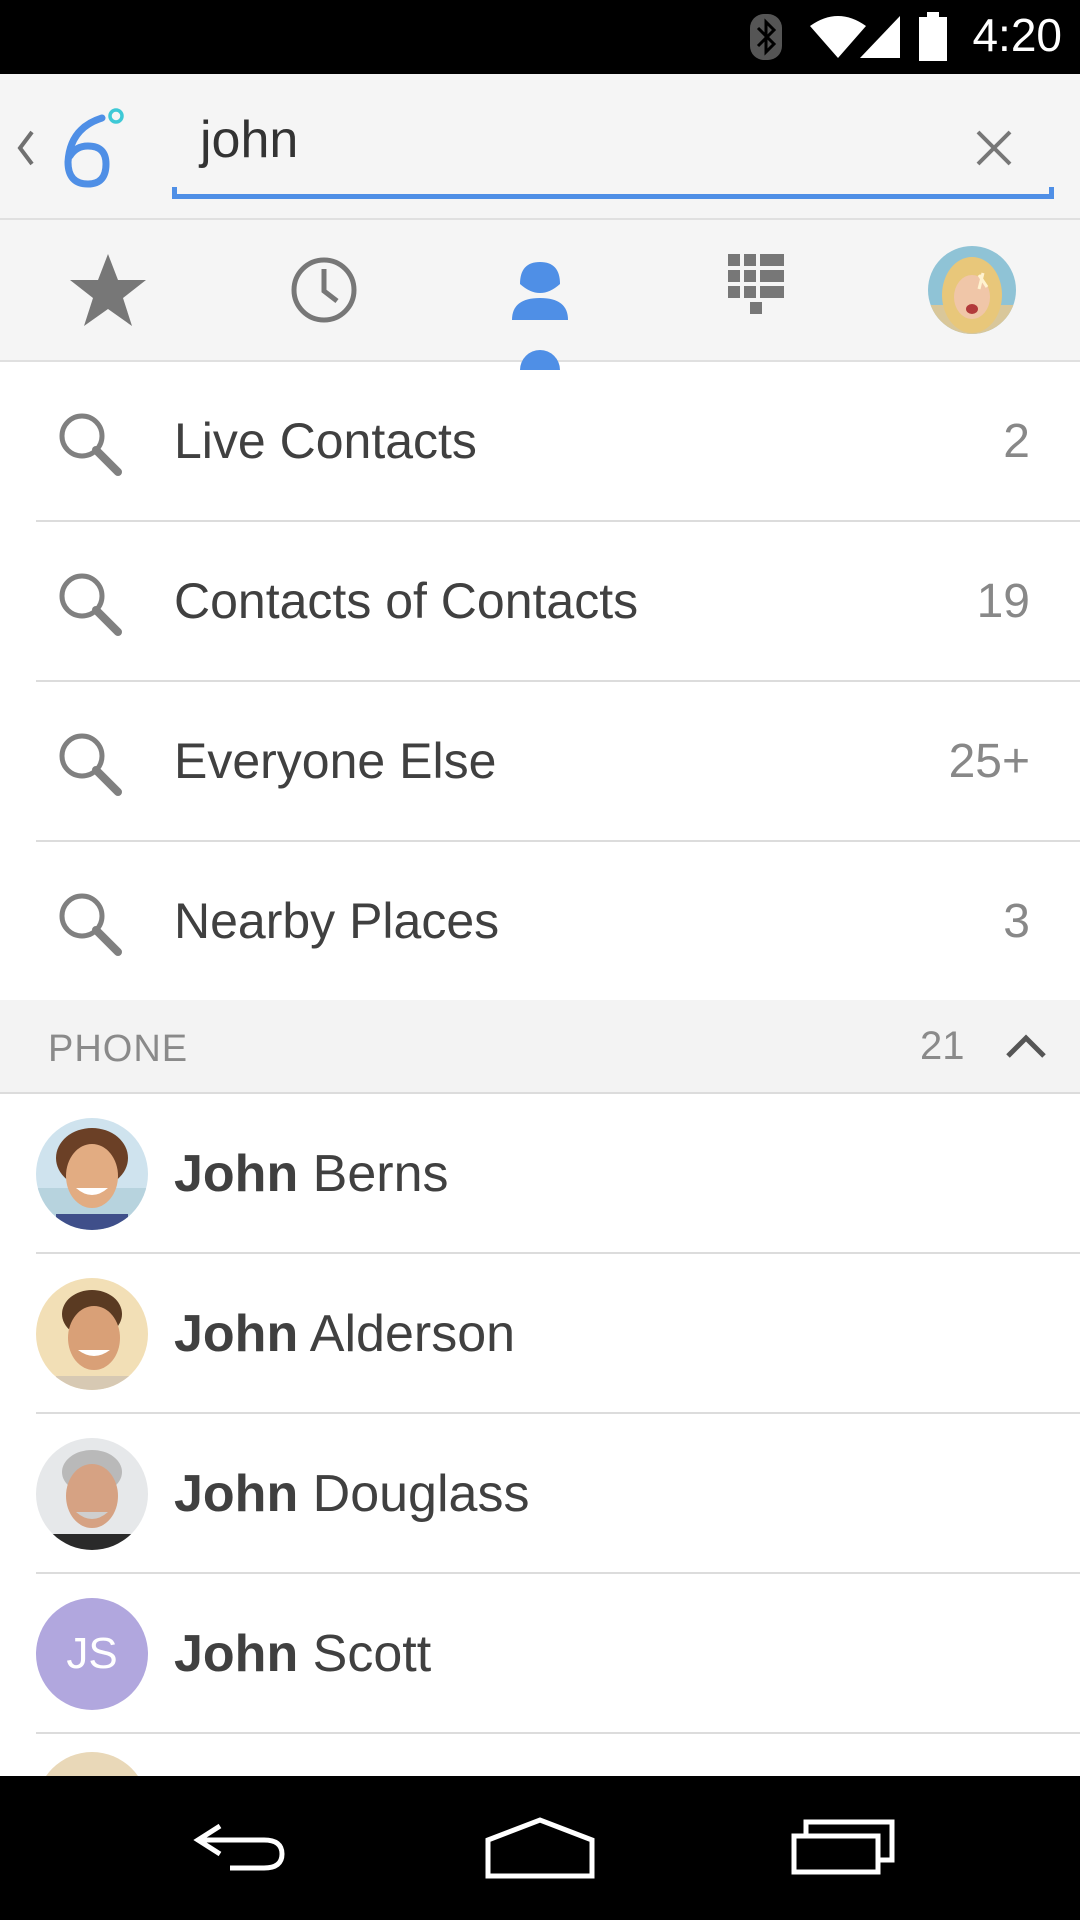 The height and width of the screenshot is (1920, 1080). Describe the element at coordinates (613, 151) in the screenshot. I see `search-field: john` at that location.